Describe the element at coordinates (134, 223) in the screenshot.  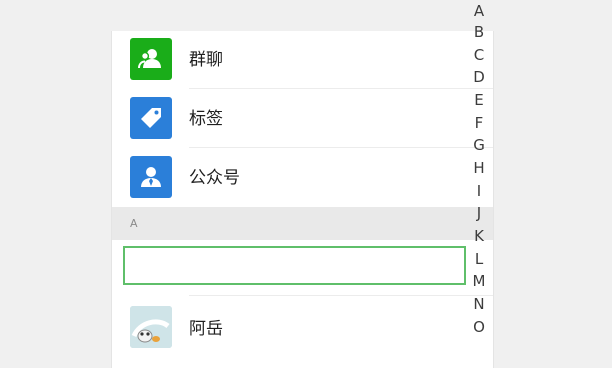
I see `section-header-letter: A` at that location.